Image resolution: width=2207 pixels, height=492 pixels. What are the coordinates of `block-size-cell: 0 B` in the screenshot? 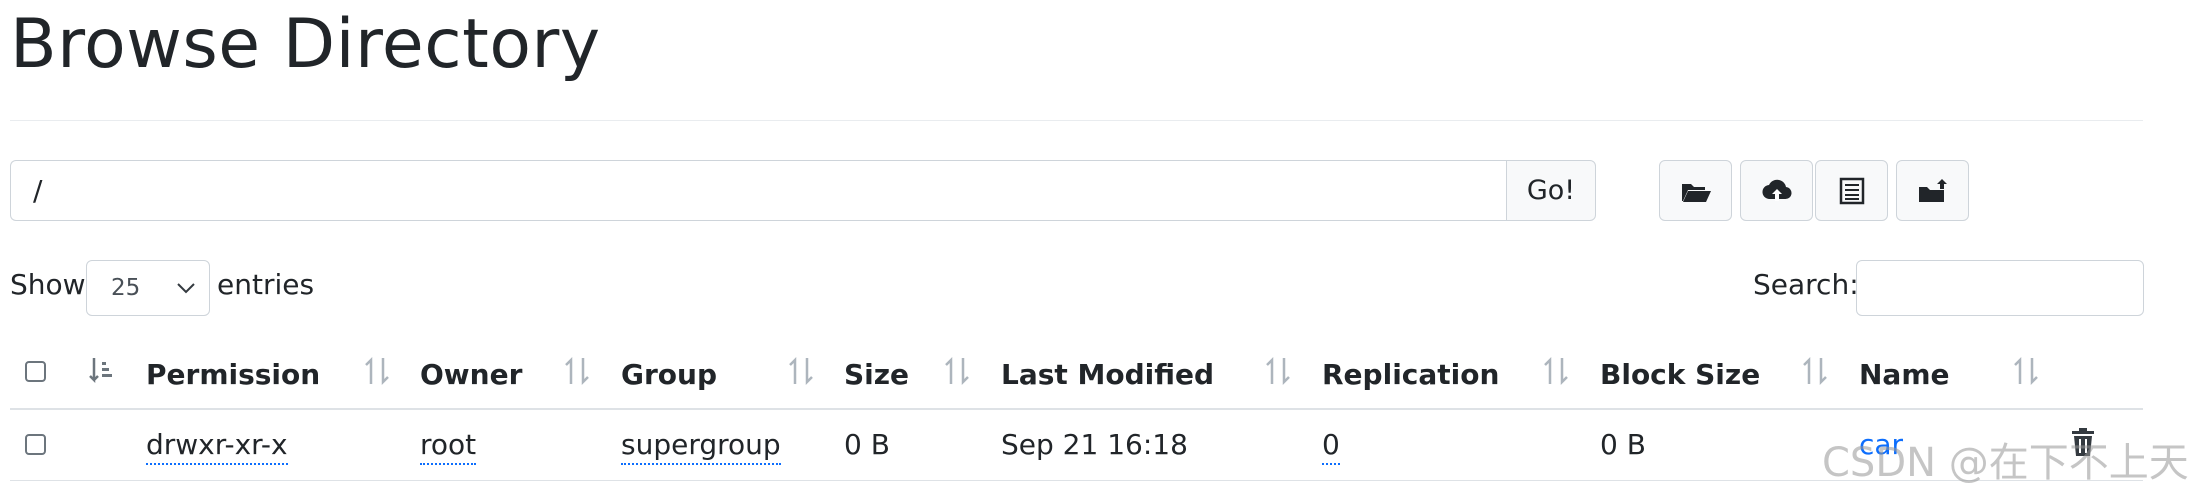 It's located at (1623, 444).